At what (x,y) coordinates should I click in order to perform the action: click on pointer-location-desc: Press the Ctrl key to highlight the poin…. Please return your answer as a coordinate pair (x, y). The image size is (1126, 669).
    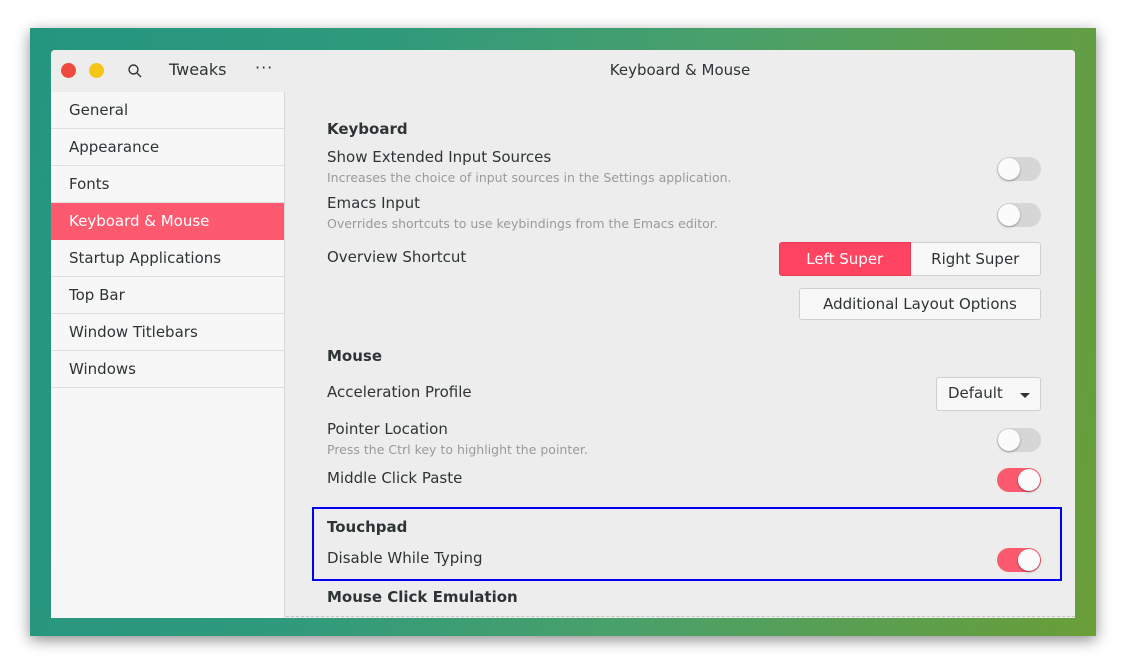
    Looking at the image, I should click on (457, 449).